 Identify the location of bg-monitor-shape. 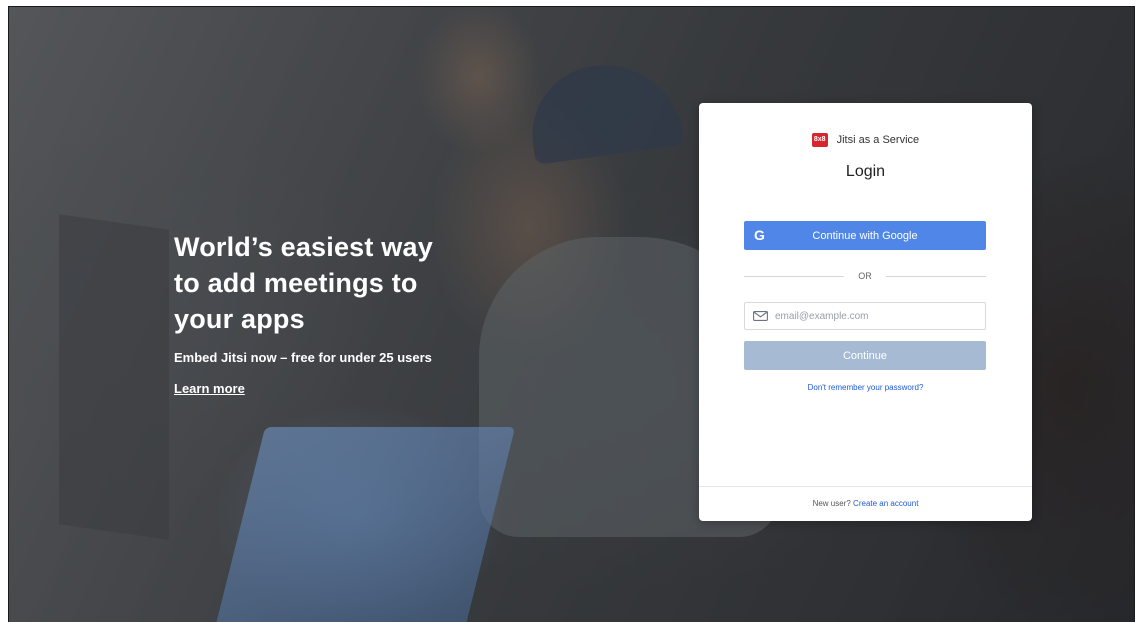
(114, 377).